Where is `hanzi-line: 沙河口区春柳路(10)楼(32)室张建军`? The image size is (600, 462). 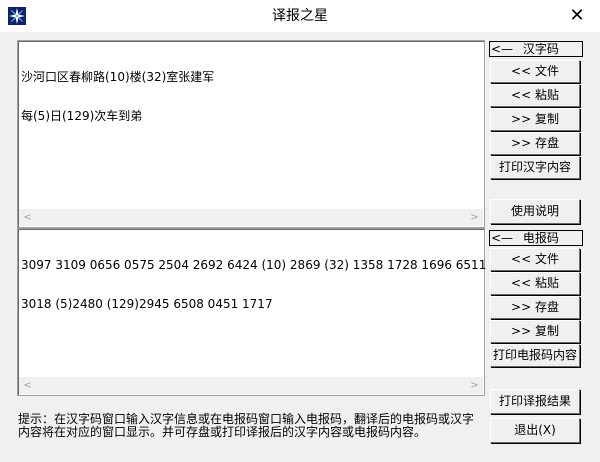 hanzi-line: 沙河口区春柳路(10)楼(32)室张建军 is located at coordinates (118, 77).